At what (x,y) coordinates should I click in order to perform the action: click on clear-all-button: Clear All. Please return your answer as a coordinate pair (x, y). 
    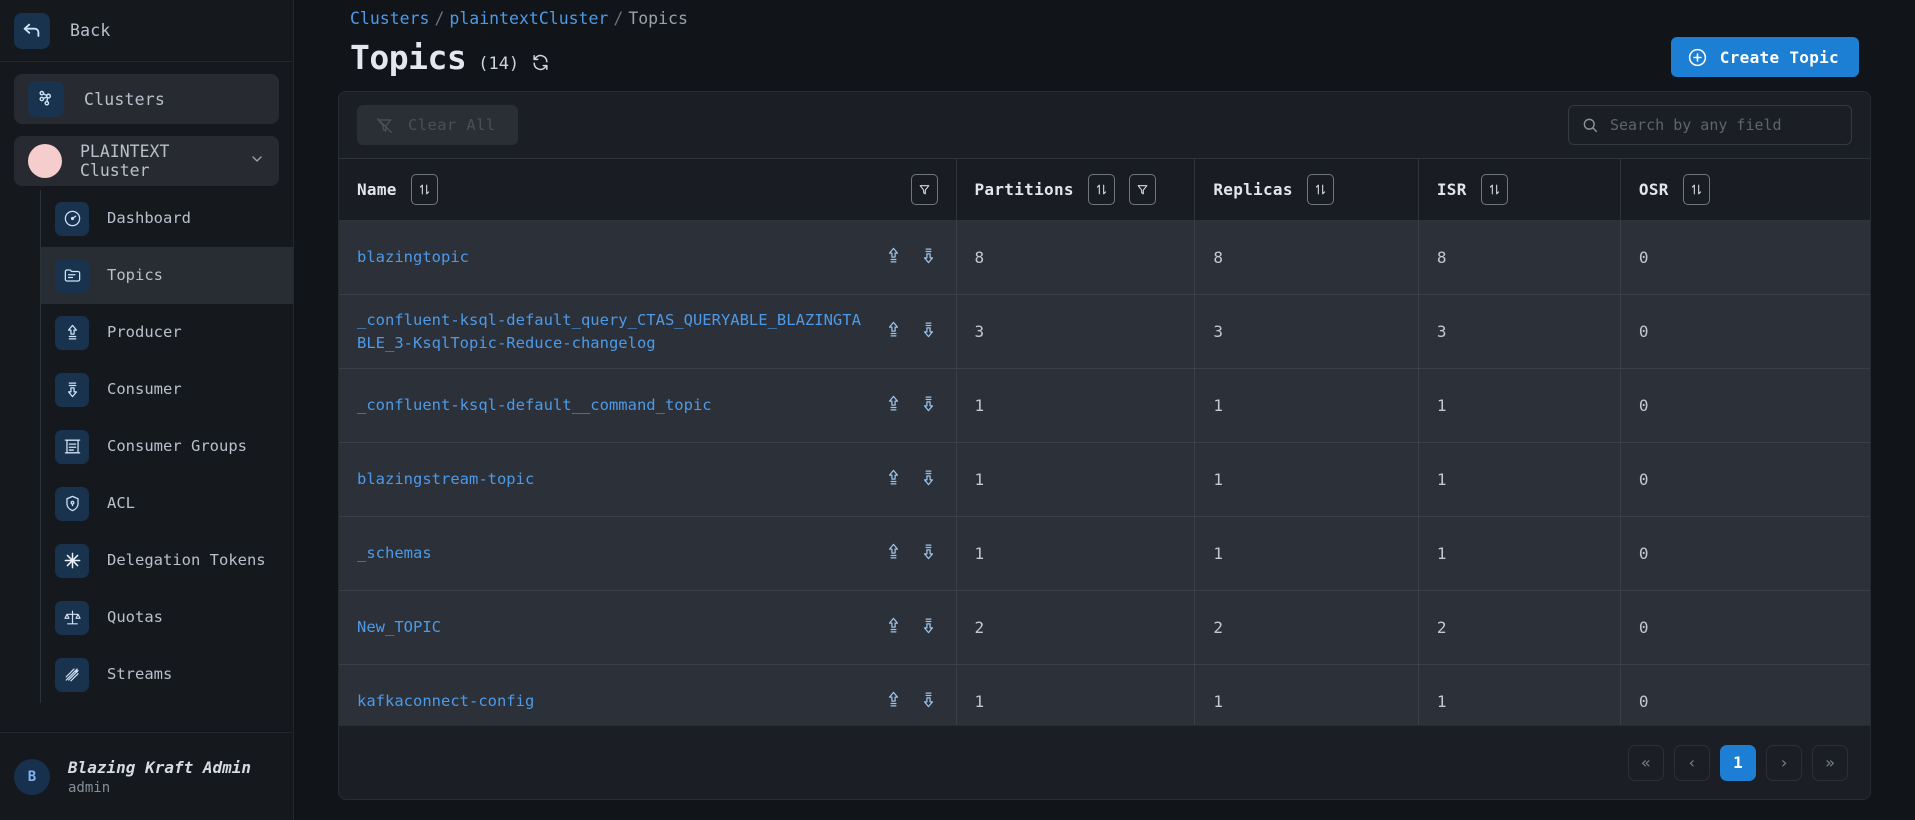
    Looking at the image, I should click on (437, 125).